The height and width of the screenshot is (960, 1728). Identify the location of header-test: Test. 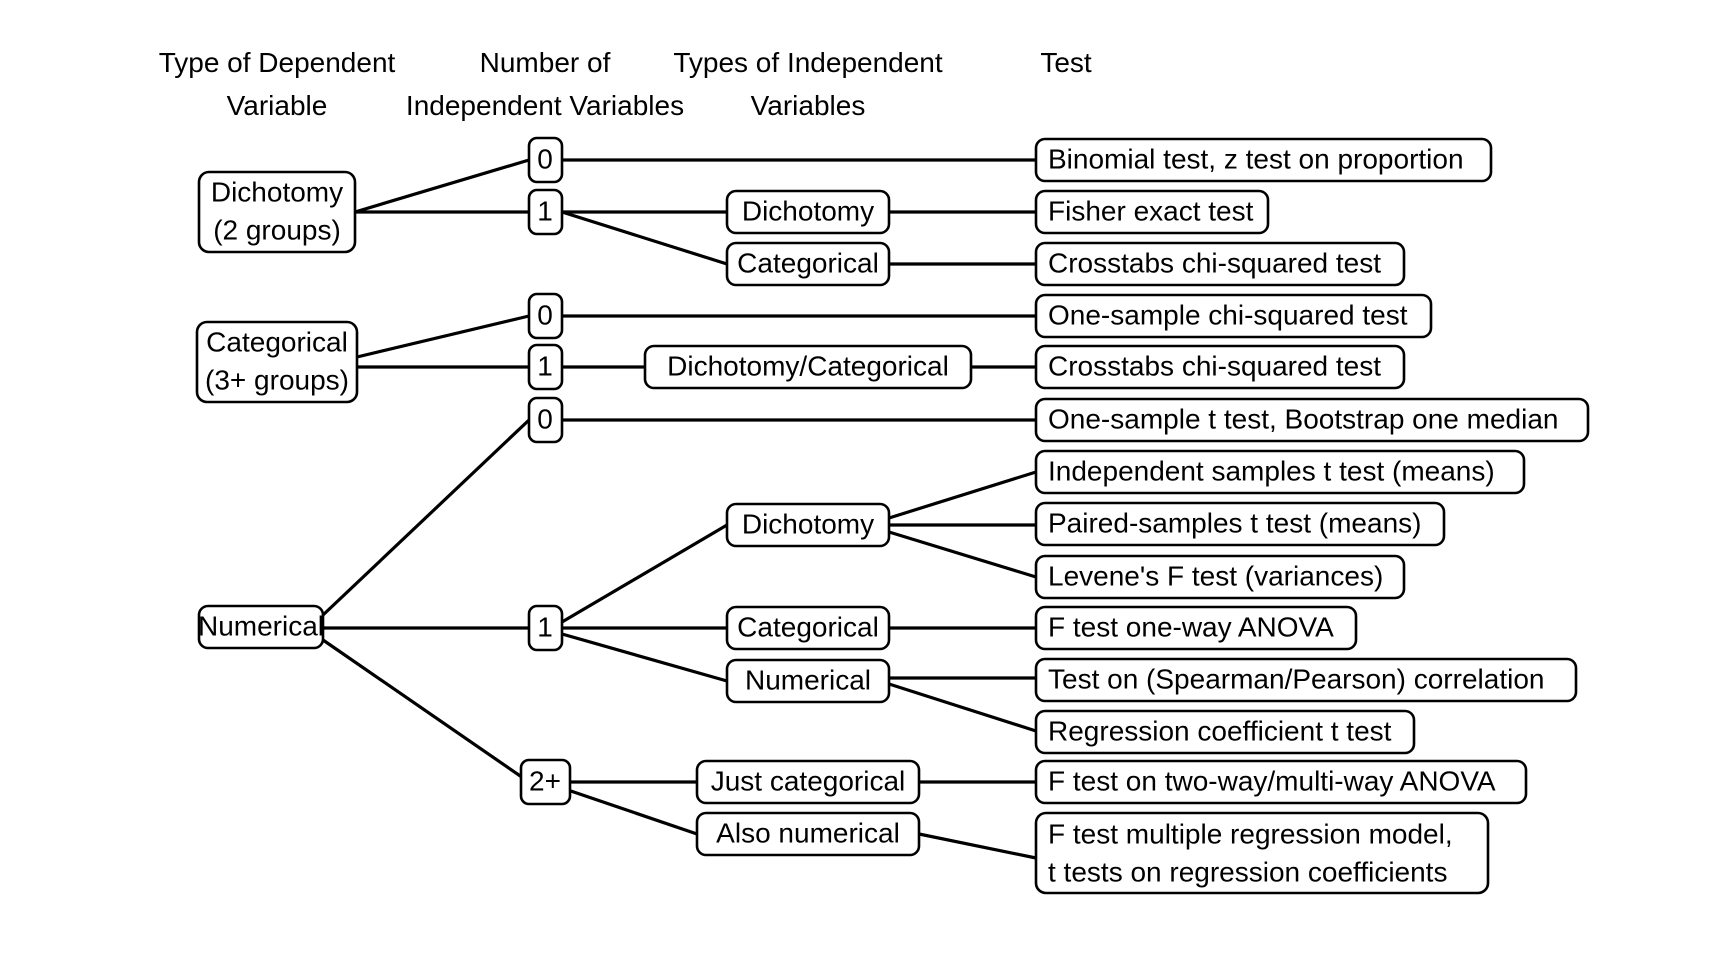
(1066, 62).